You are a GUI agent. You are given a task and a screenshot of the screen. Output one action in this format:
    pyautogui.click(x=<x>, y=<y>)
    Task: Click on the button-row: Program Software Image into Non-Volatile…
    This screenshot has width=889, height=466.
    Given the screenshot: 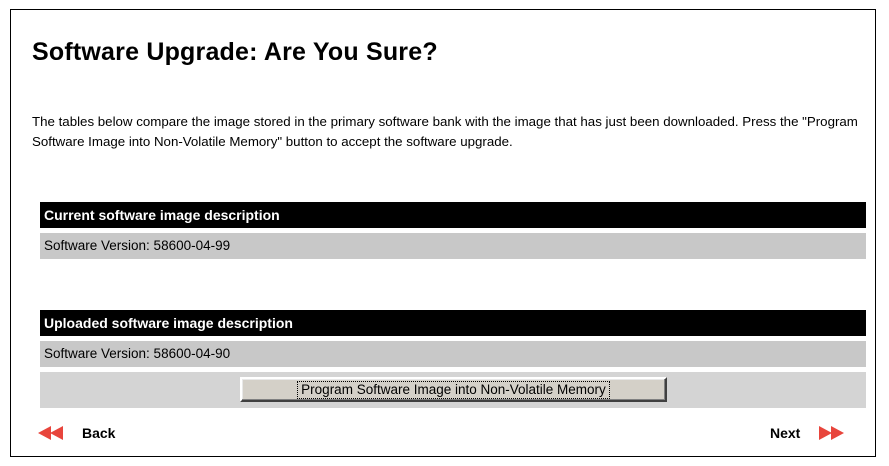 What is the action you would take?
    pyautogui.click(x=453, y=390)
    